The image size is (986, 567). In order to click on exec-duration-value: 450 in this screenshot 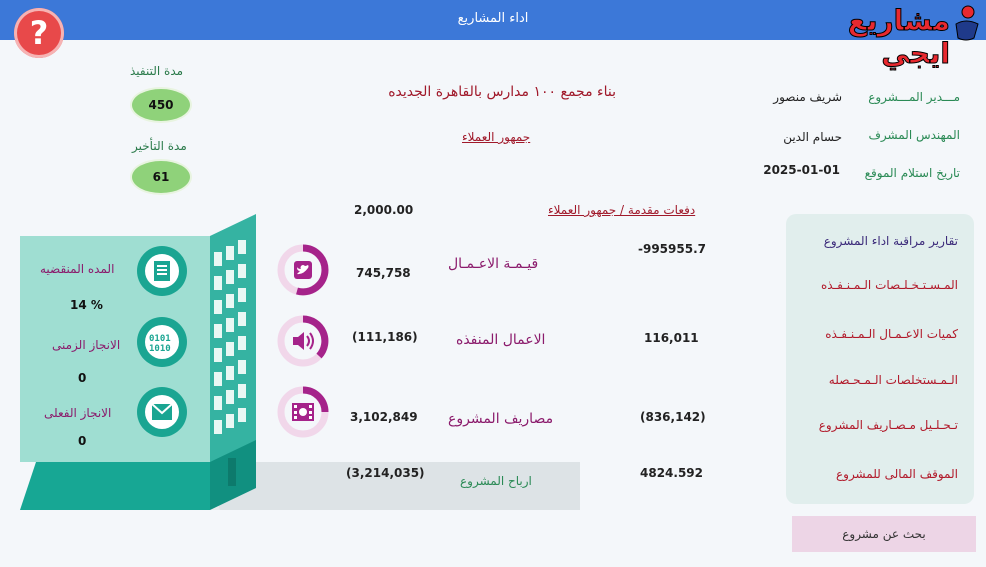, I will do `click(161, 105)`.